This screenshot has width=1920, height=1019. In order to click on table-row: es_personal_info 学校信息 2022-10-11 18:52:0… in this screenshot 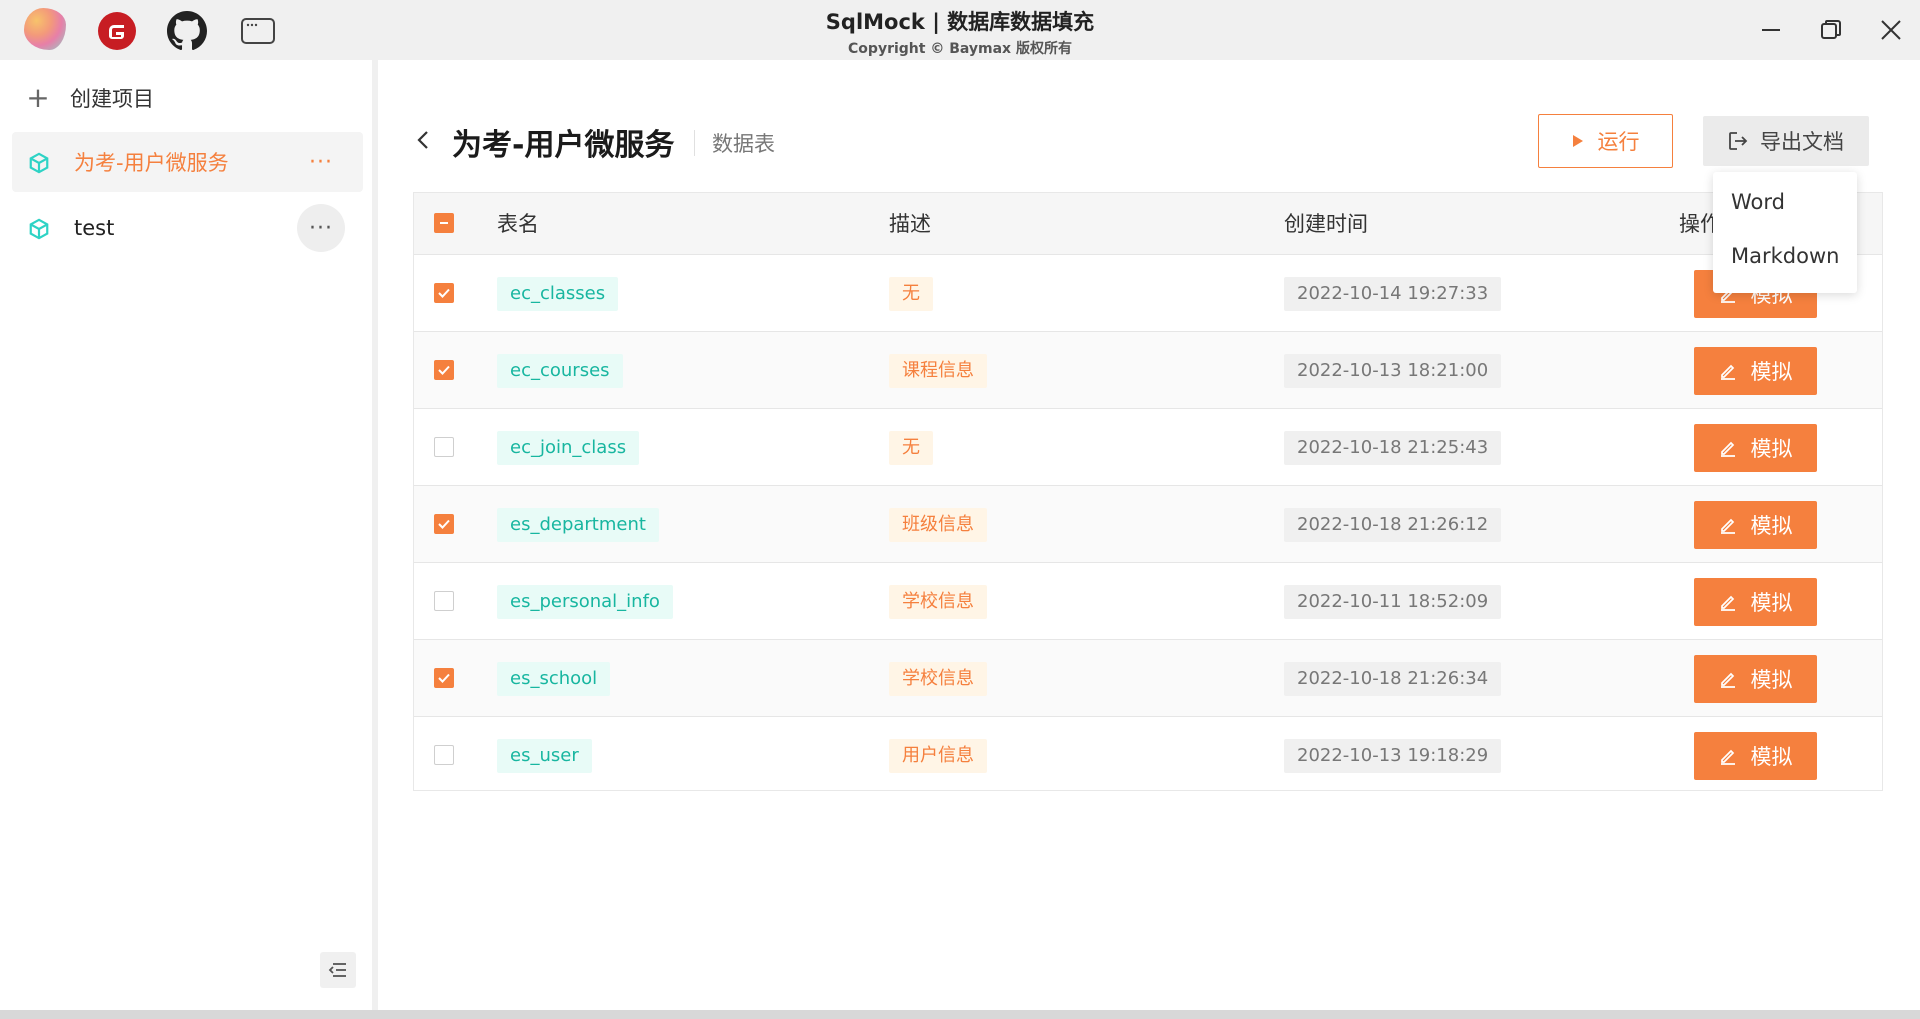, I will do `click(1148, 601)`.